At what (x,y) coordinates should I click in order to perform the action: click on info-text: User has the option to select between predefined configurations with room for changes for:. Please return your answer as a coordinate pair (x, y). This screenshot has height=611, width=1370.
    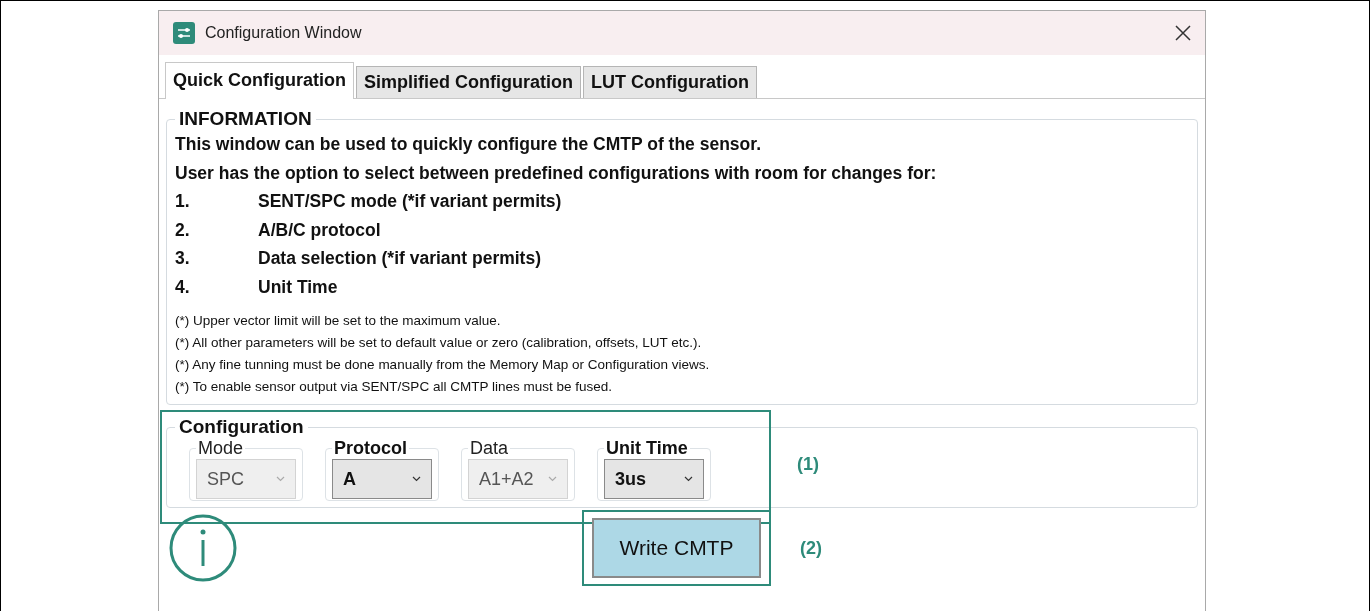
    Looking at the image, I should click on (556, 173).